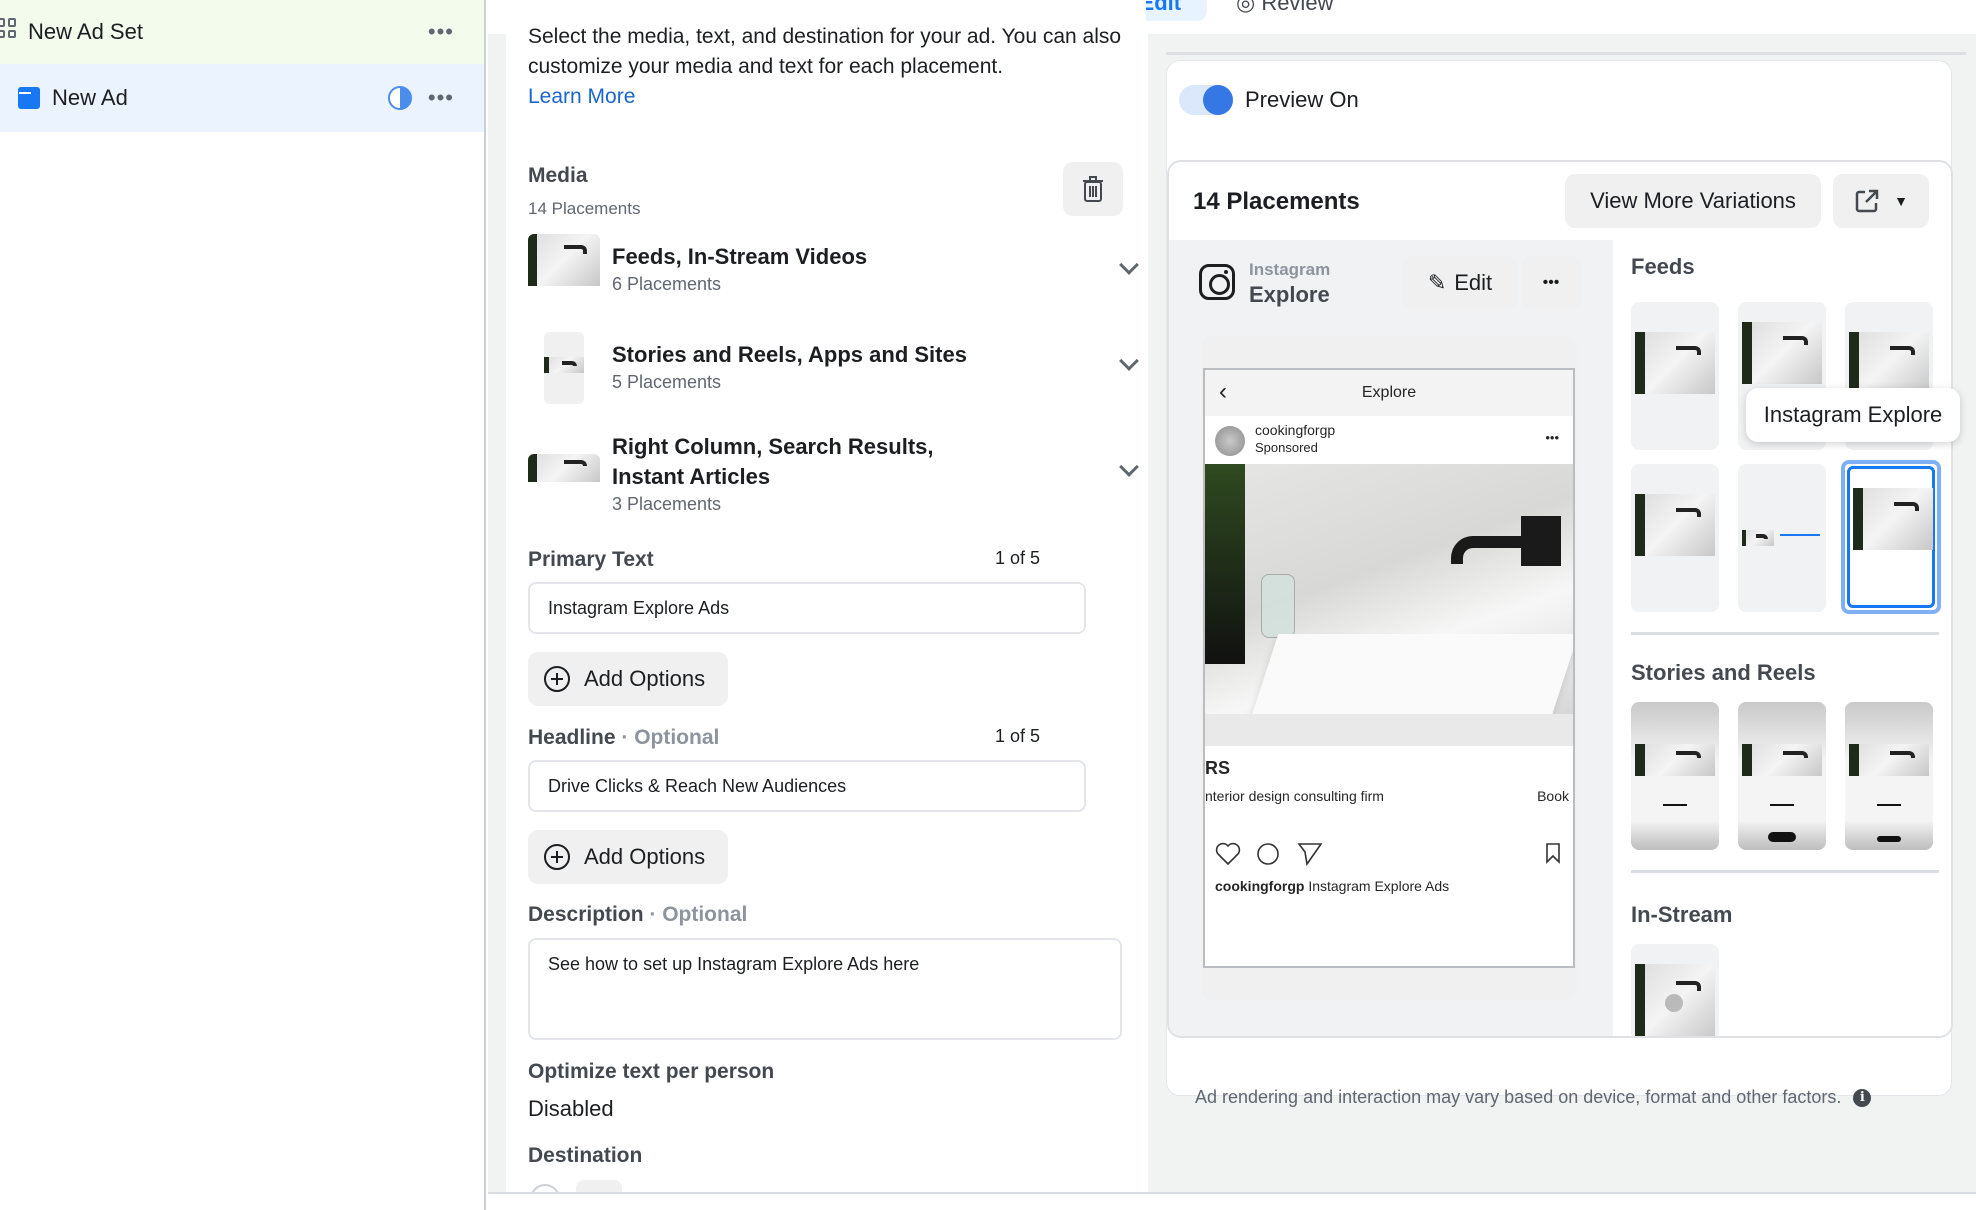 The width and height of the screenshot is (1976, 1210). I want to click on screen-title: Explore, so click(1389, 392).